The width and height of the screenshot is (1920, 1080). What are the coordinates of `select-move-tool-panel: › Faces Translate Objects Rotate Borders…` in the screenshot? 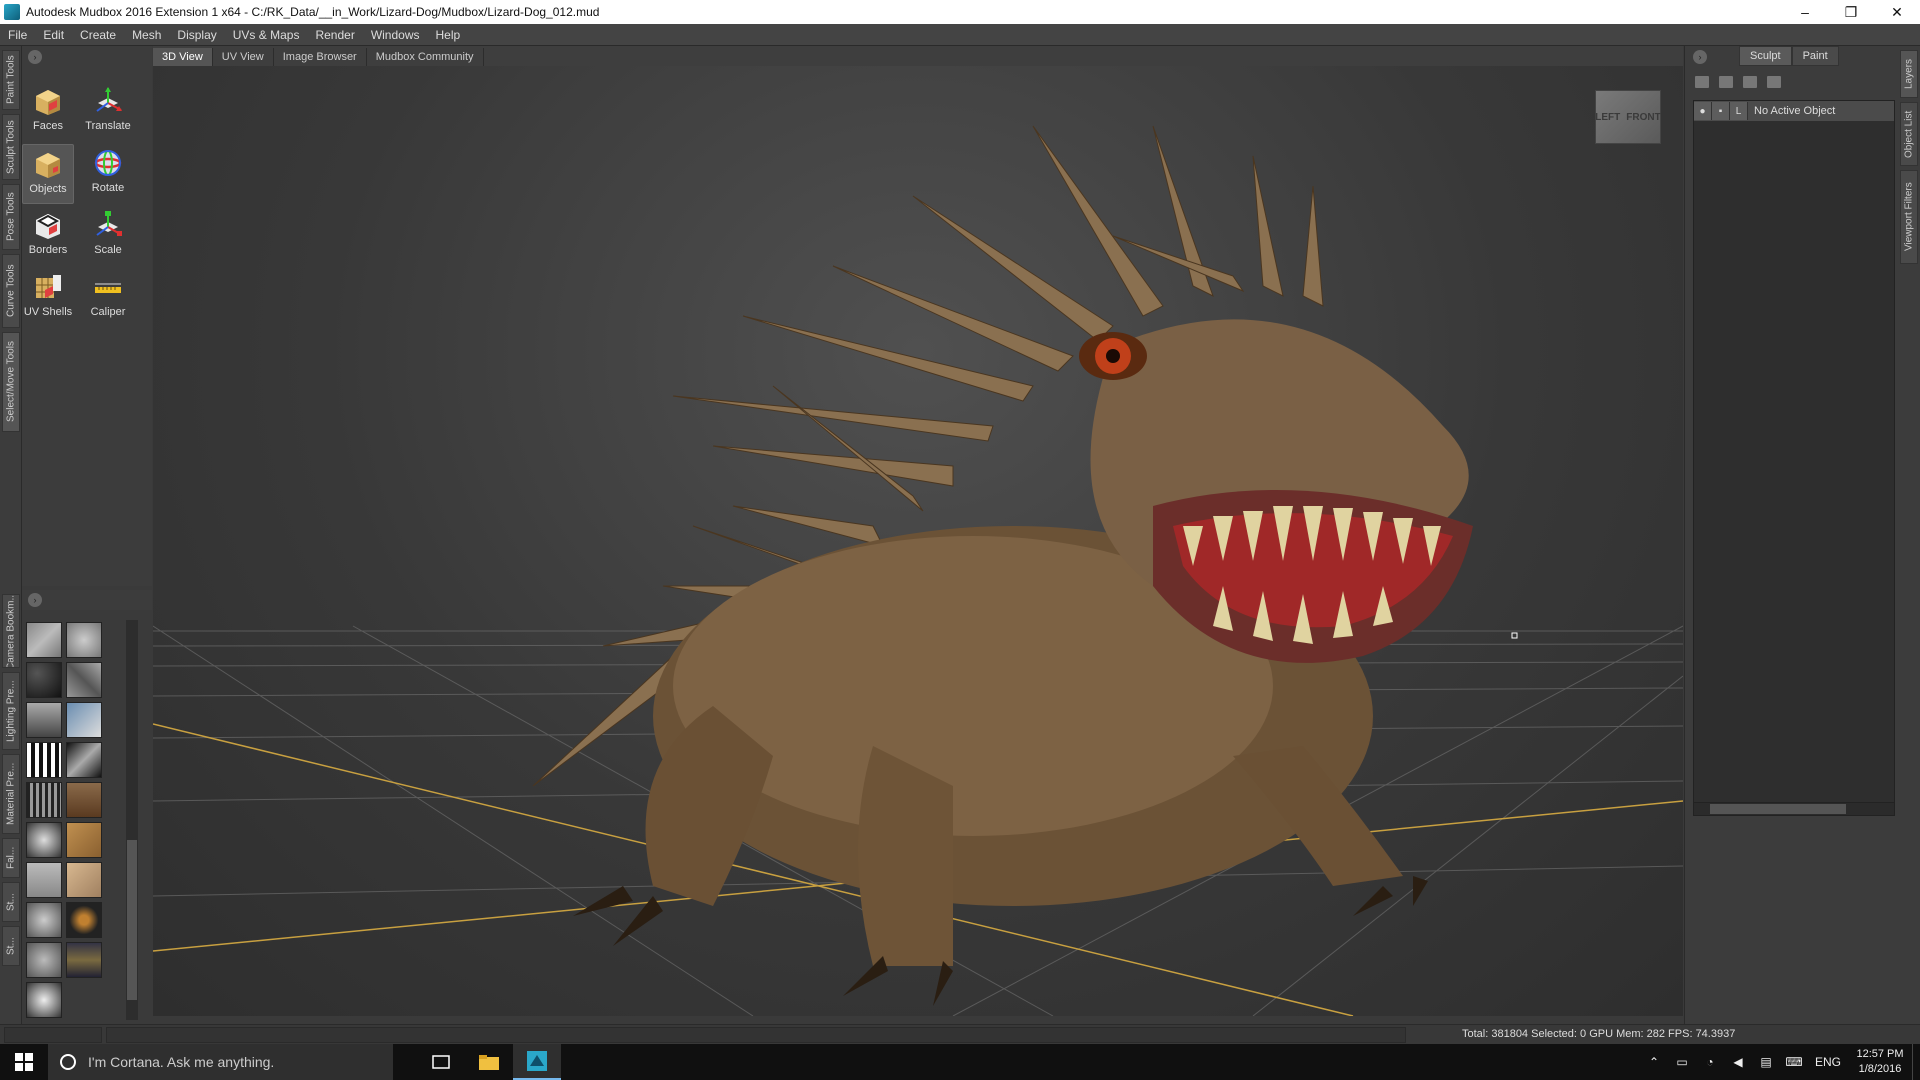 It's located at (87, 316).